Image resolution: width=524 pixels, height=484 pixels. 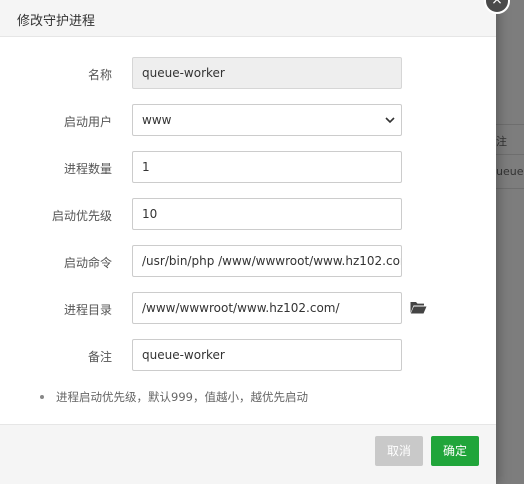 I want to click on user-select: www, so click(x=267, y=120).